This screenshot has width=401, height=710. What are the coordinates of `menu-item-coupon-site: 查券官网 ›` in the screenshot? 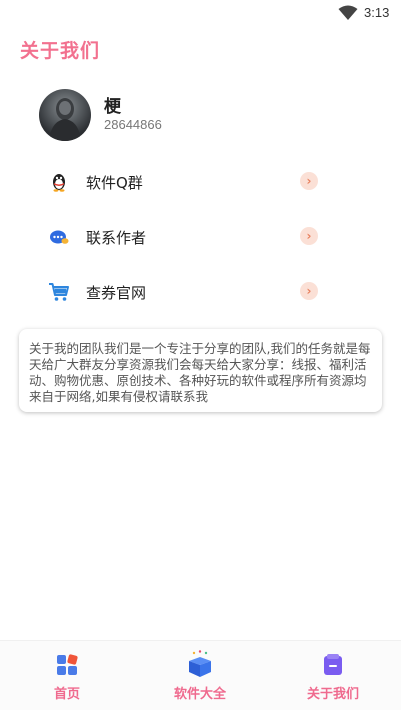 It's located at (190, 291).